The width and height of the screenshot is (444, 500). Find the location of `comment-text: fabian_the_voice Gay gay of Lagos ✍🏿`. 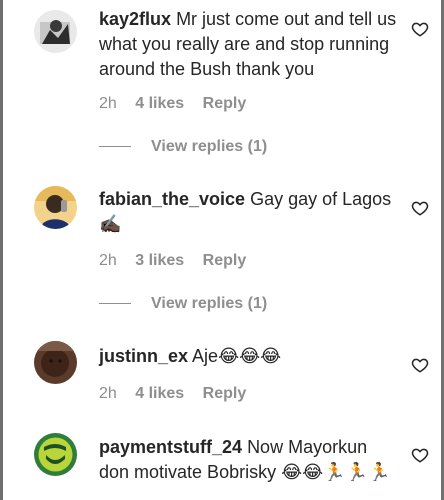

comment-text: fabian_the_voice Gay gay of Lagos ✍🏿 is located at coordinates (249, 212).